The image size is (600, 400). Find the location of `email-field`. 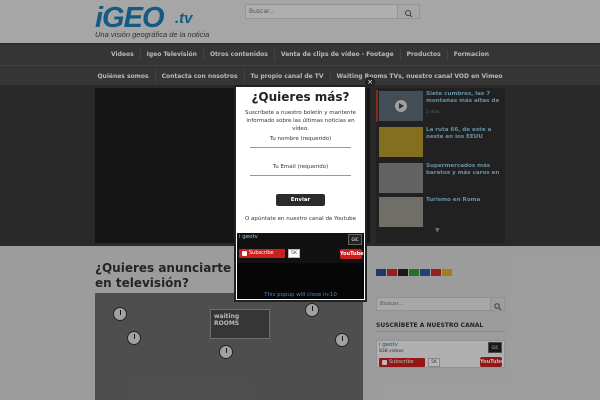

email-field is located at coordinates (300, 175).